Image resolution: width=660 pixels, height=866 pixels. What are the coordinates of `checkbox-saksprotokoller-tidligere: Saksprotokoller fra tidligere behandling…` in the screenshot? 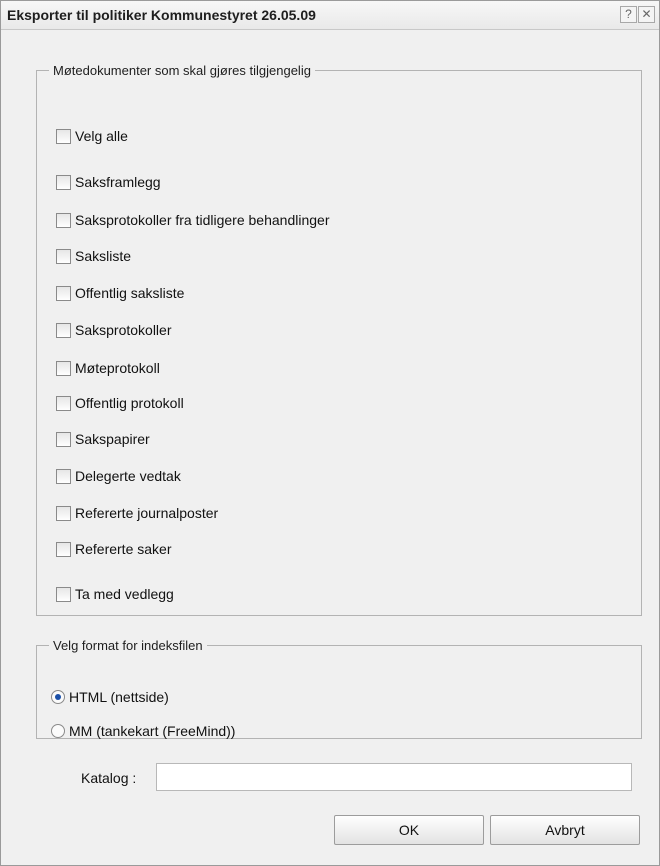 It's located at (192, 220).